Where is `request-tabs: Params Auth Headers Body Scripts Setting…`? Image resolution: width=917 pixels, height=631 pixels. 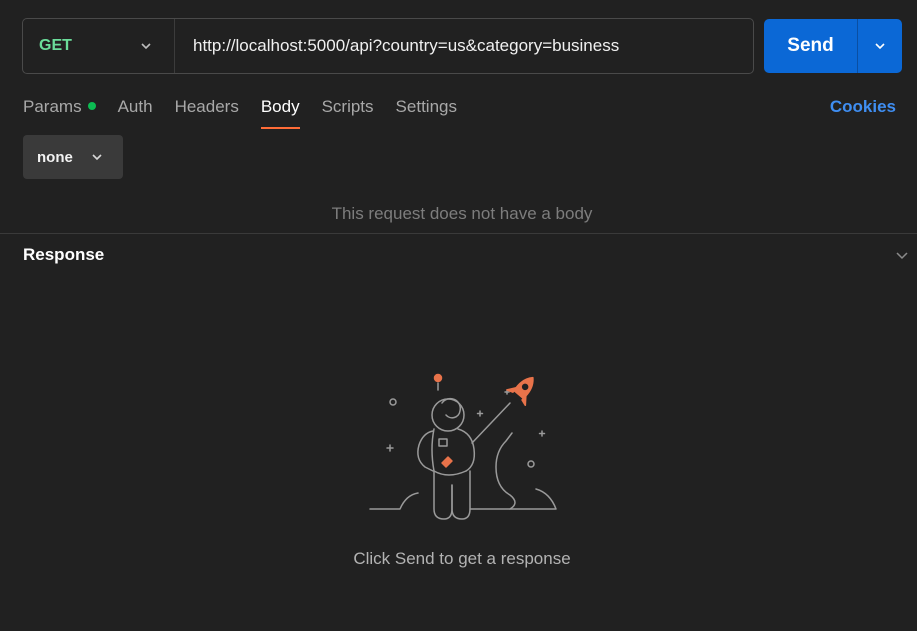
request-tabs: Params Auth Headers Body Scripts Setting… is located at coordinates (251, 112).